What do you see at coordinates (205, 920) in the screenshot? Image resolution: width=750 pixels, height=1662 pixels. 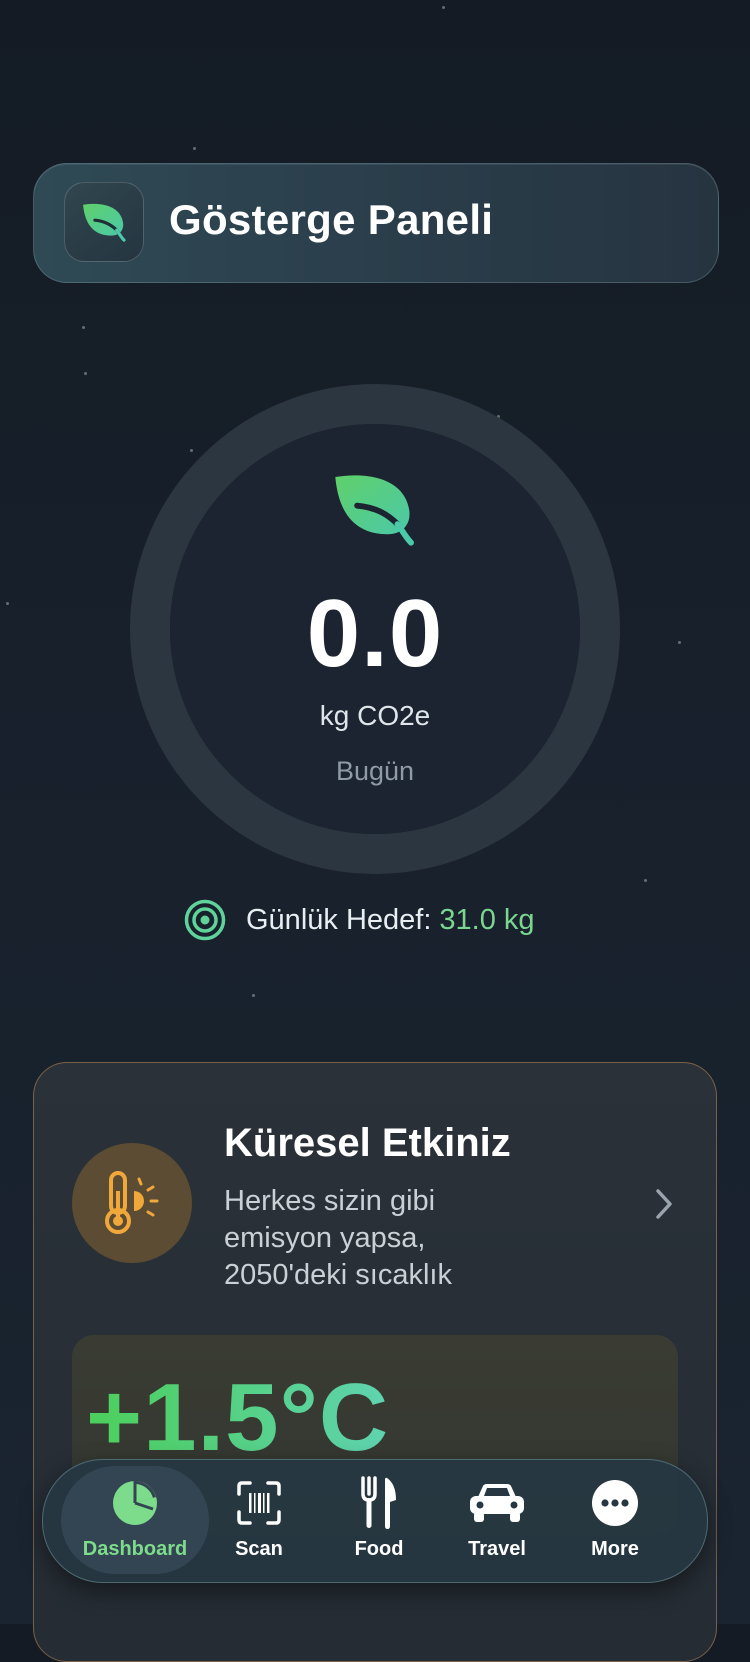 I see `target-icon` at bounding box center [205, 920].